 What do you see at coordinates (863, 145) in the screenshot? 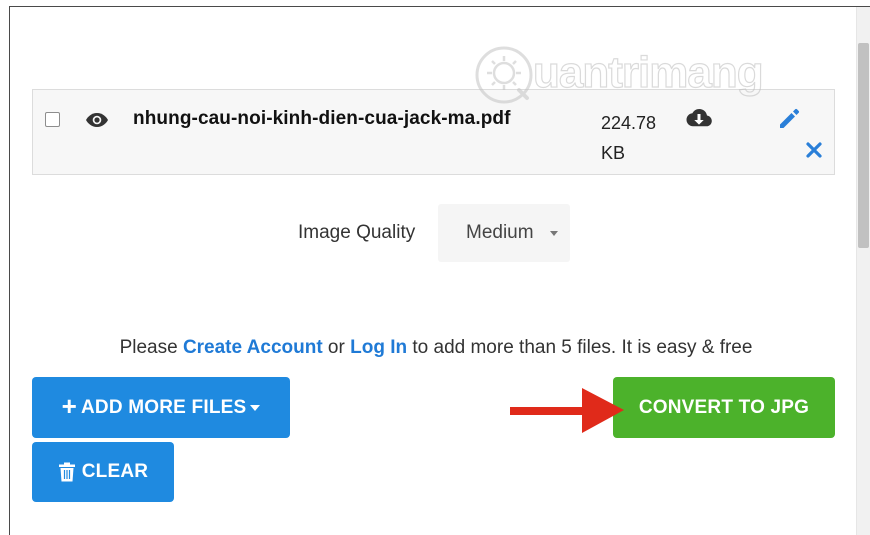
I see `scrollbar-thumb` at bounding box center [863, 145].